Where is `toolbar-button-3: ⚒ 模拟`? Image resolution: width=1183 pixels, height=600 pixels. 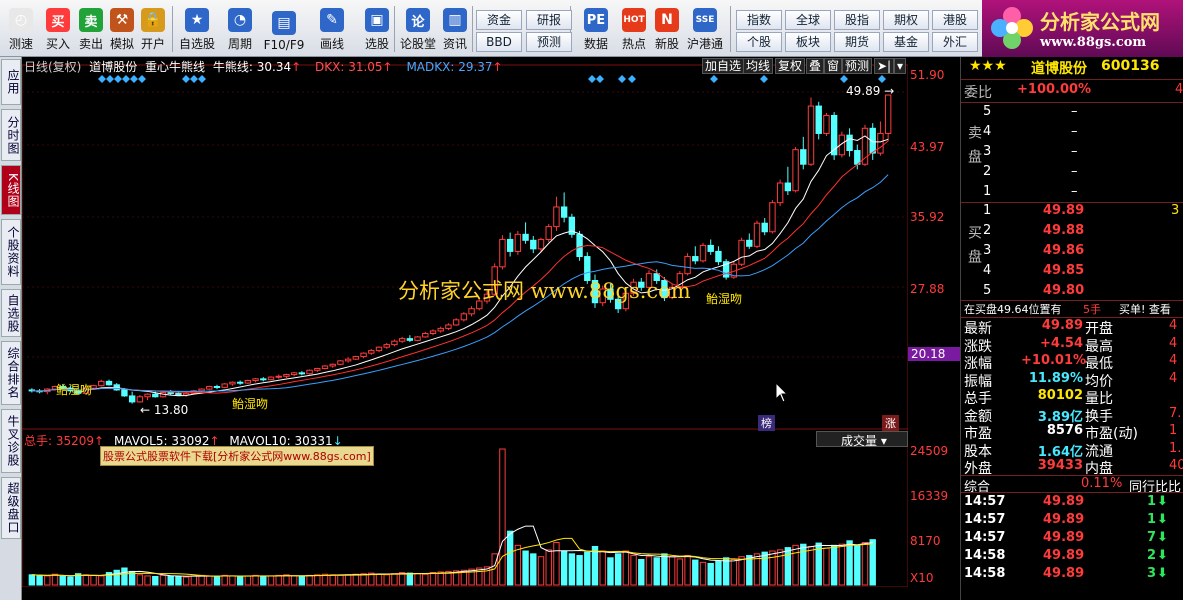
toolbar-button-3: ⚒ 模拟 is located at coordinates (122, 28).